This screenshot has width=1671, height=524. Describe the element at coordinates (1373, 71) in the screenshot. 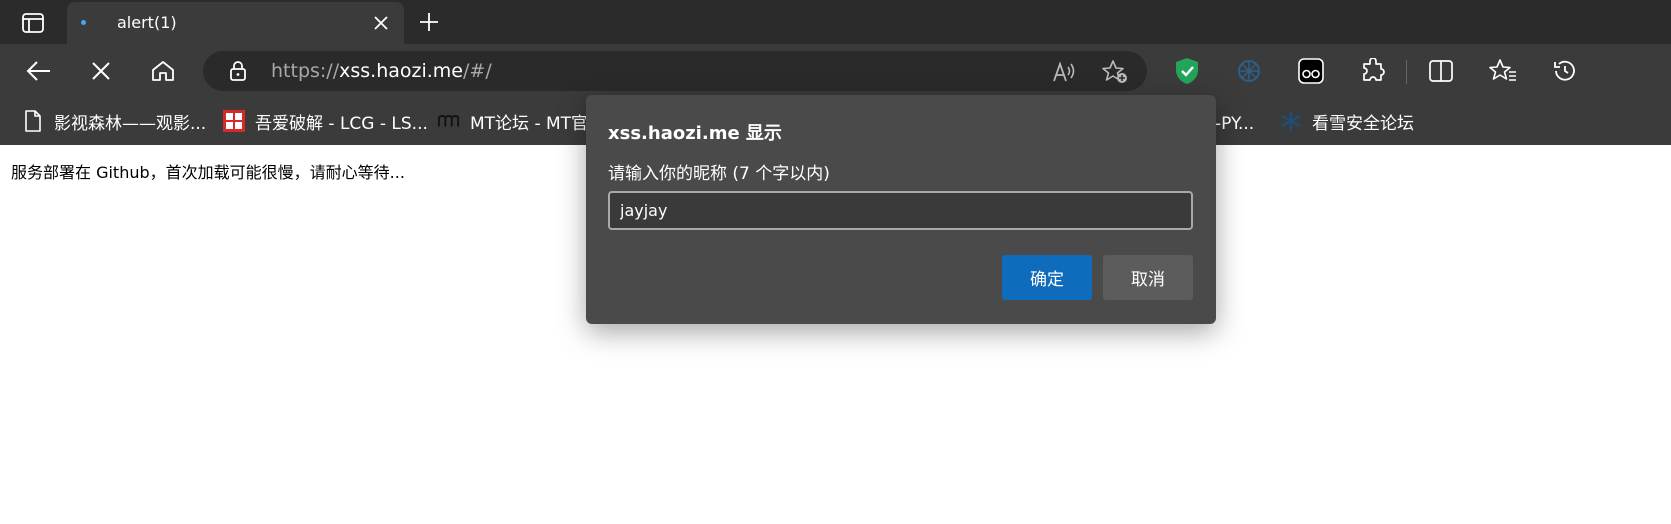

I see `extensions-icon` at that location.